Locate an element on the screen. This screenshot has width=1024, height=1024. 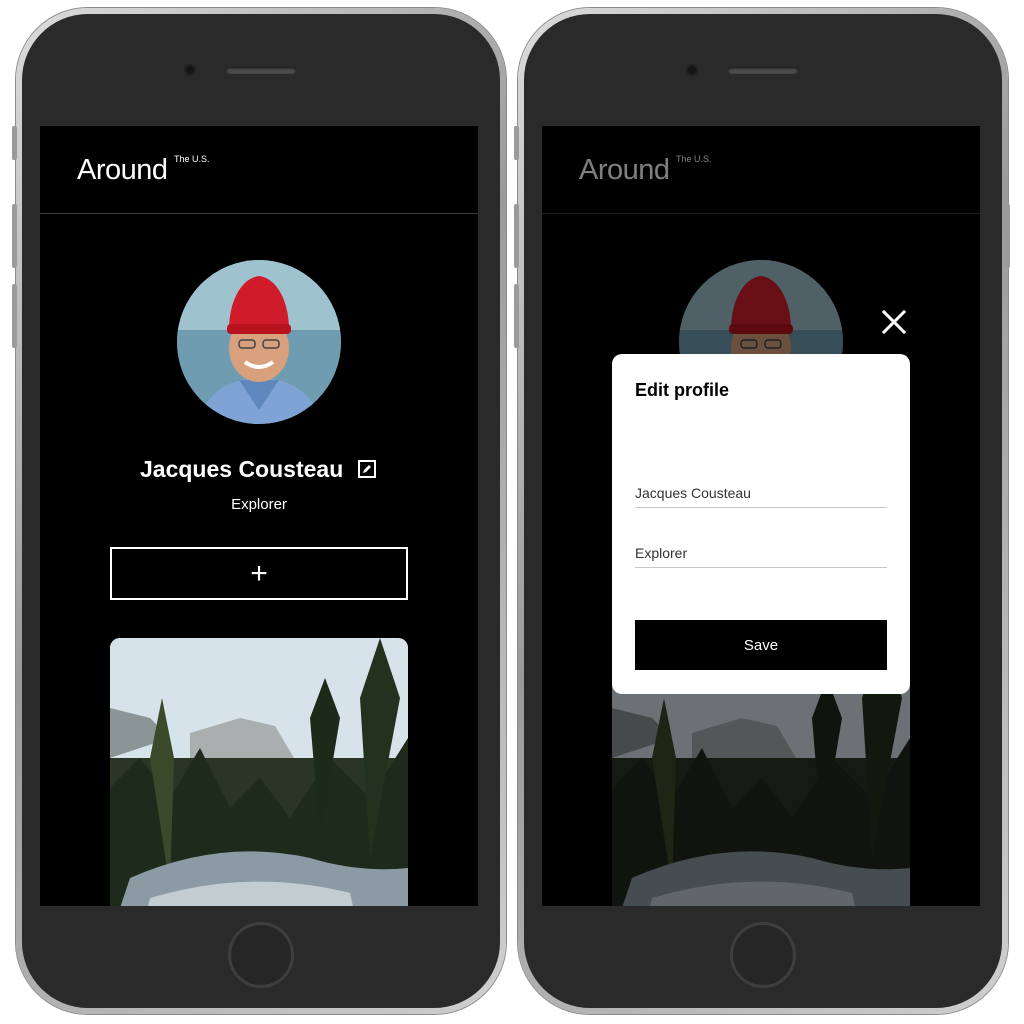
profile-about: Explorer is located at coordinates (259, 504).